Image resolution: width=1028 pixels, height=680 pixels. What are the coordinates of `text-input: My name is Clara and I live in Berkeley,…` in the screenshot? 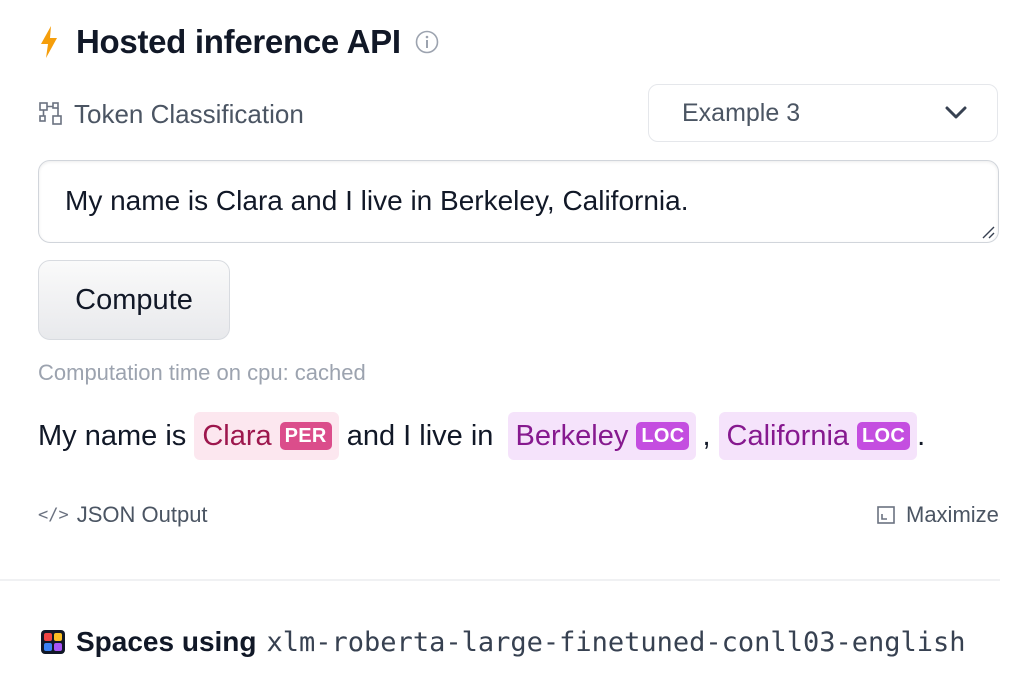 It's located at (518, 201).